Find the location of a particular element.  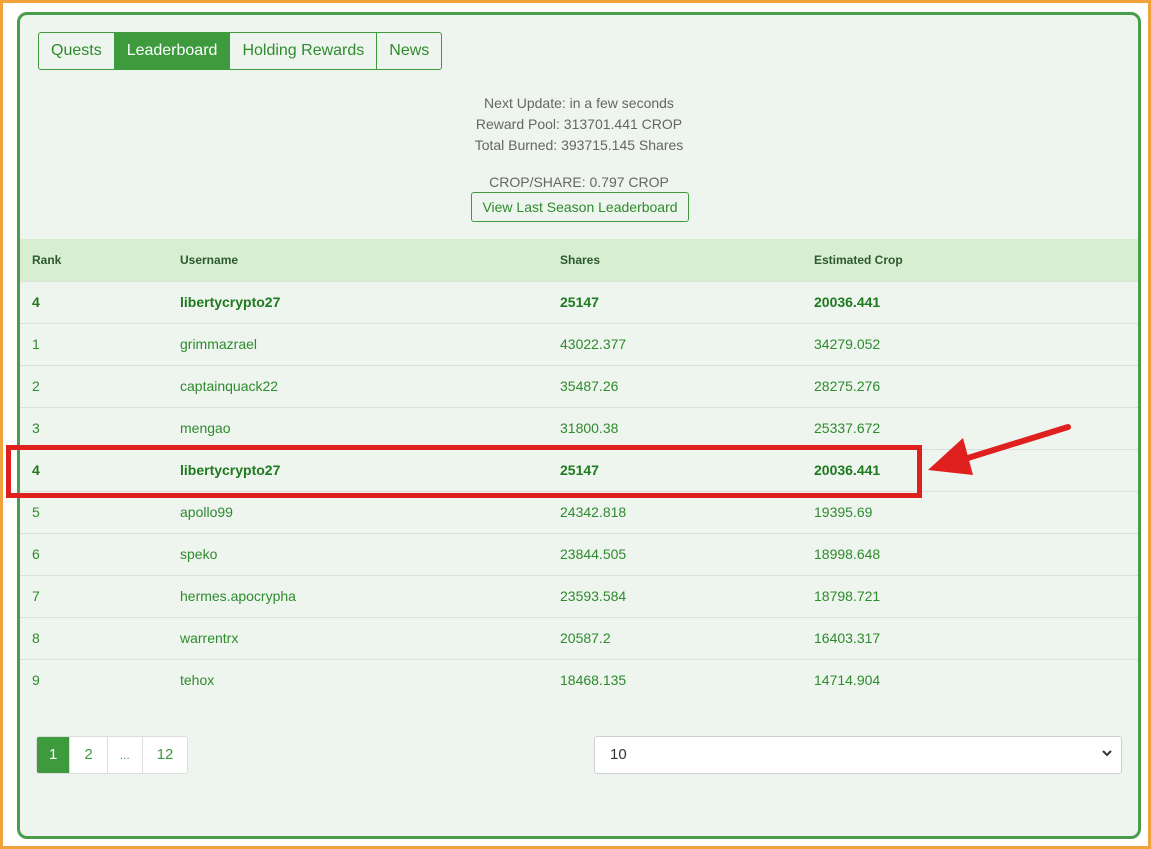

header-rank: Rank is located at coordinates (94, 260).